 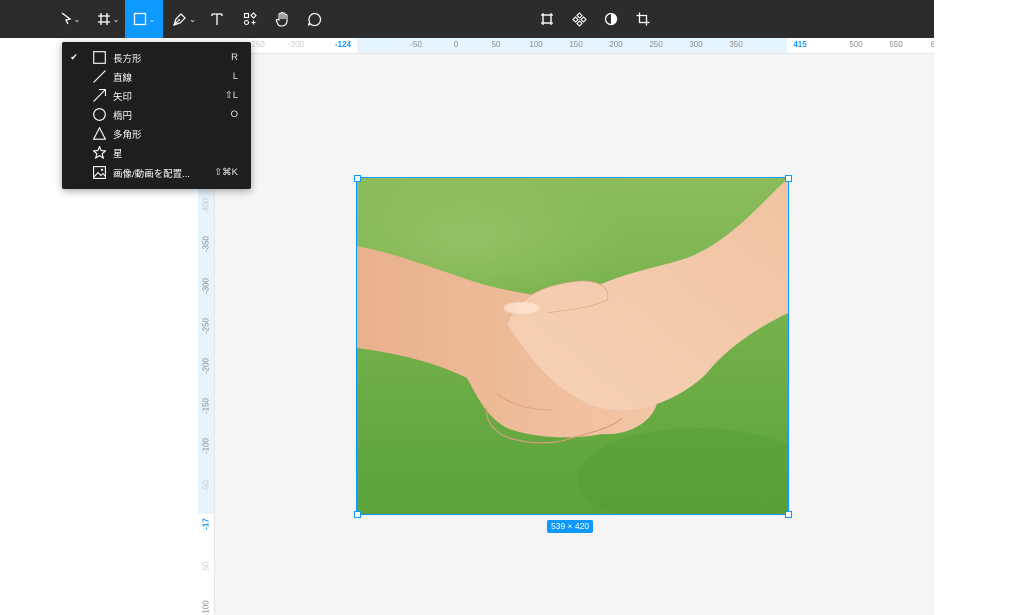 I want to click on hand-icon, so click(x=281, y=19).